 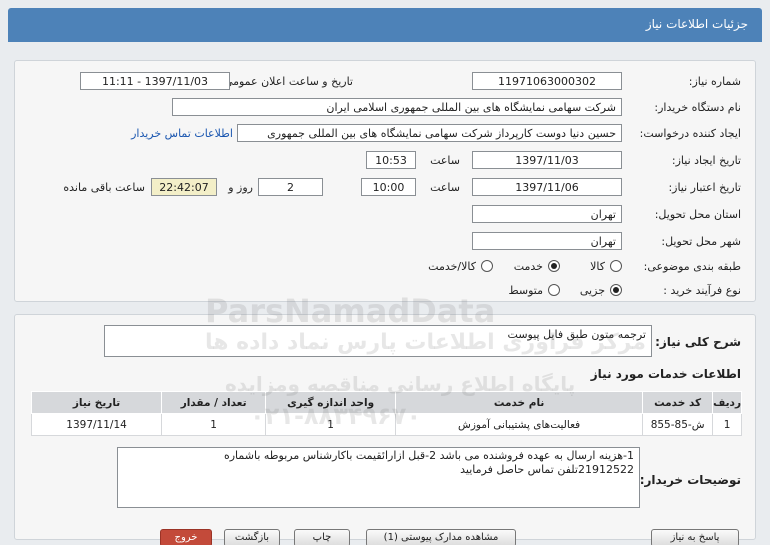 I want to click on cell-name: فعالیت‌های پشتیبانی آموزش, so click(x=519, y=424).